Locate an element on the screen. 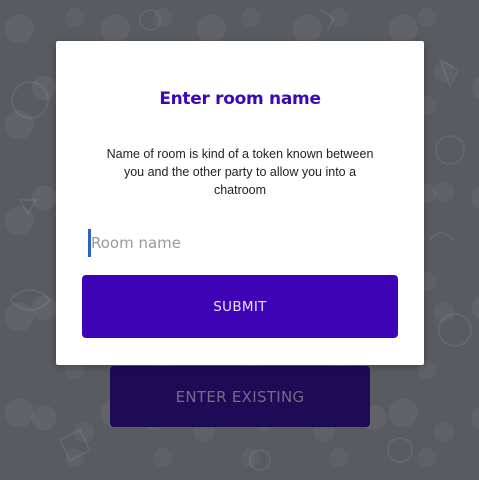 Image resolution: width=479 pixels, height=480 pixels. room-name-input is located at coordinates (241, 243).